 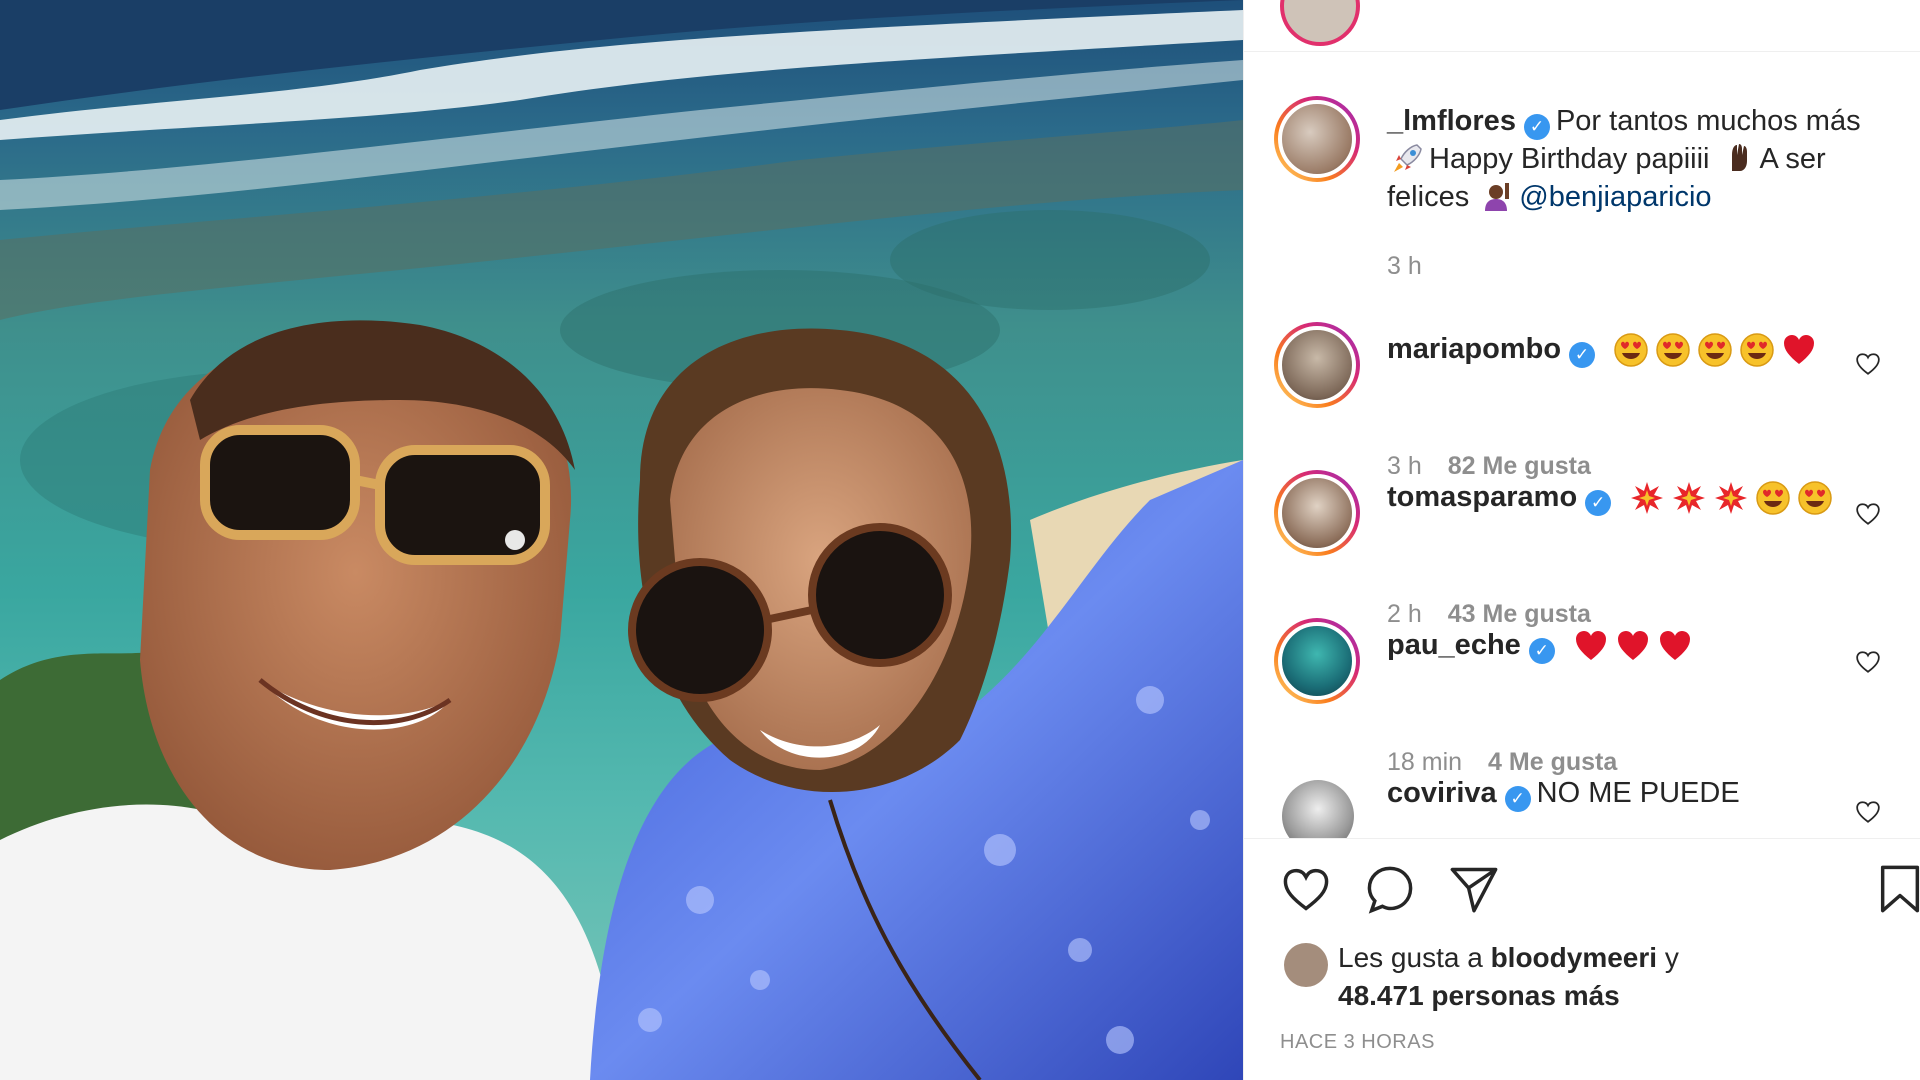 I want to click on comment-pau-eche: pau_eche ✓, so click(x=1627, y=645).